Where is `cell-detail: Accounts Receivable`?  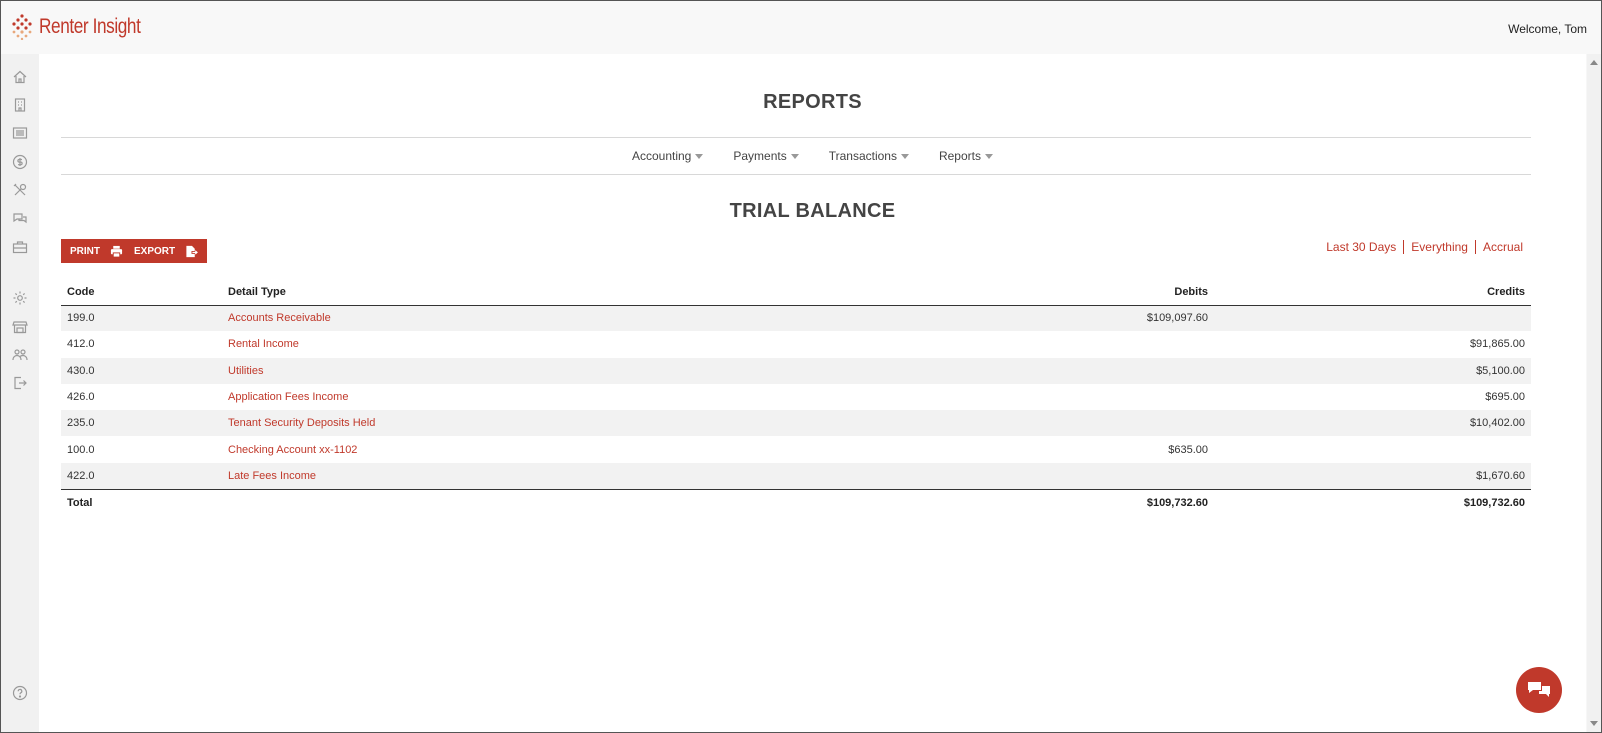
cell-detail: Accounts Receivable is located at coordinates (558, 318).